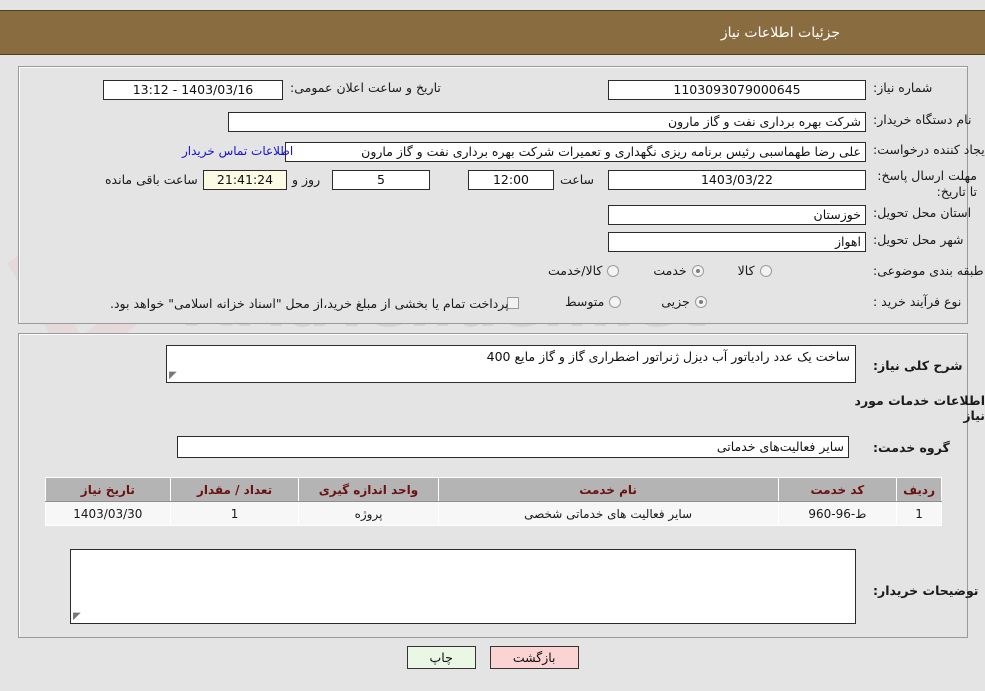 The width and height of the screenshot is (985, 691). I want to click on category-label: طبقه بندی موضوعی:, so click(928, 270).